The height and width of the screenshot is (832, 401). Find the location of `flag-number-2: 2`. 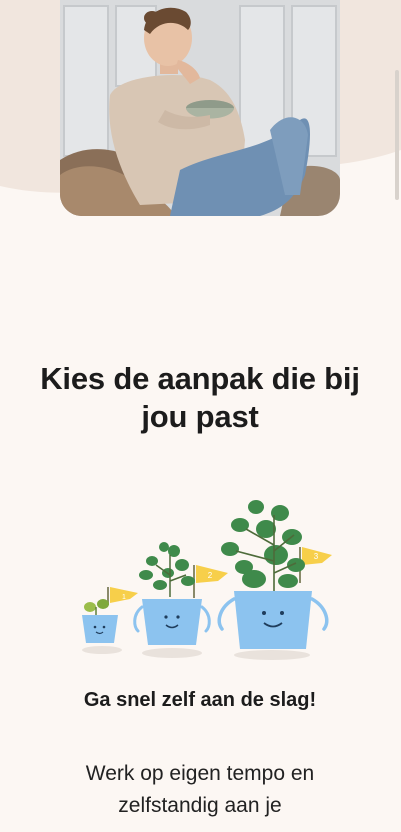

flag-number-2: 2 is located at coordinates (210, 575).